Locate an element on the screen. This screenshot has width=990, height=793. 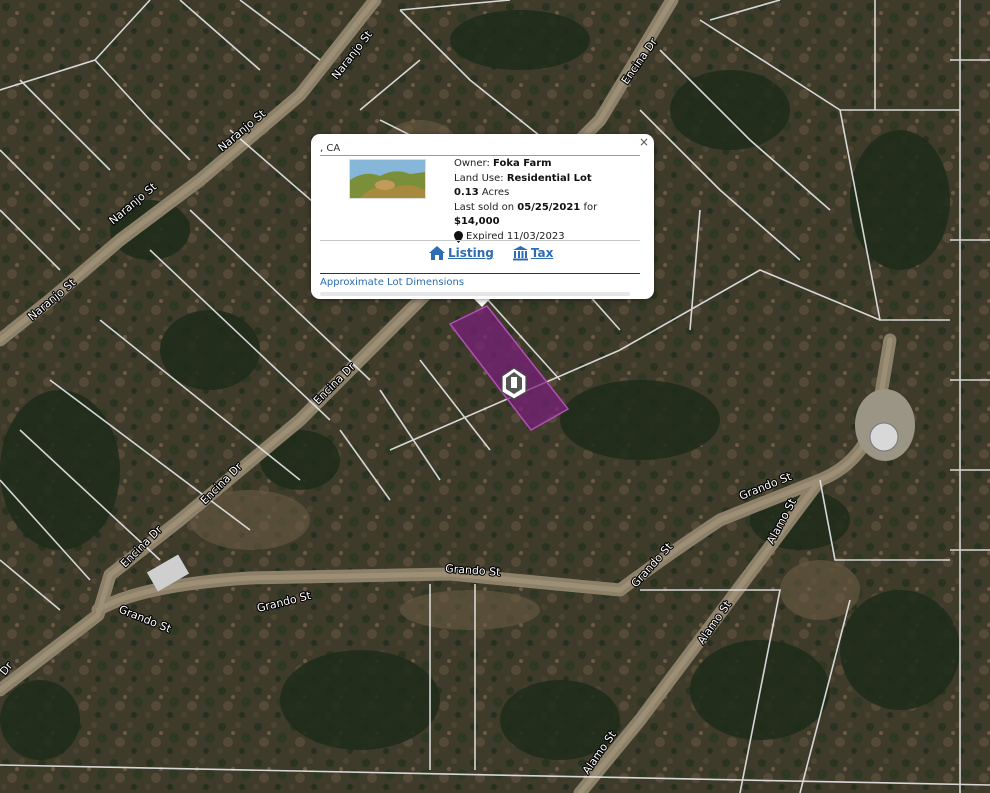
popup-links: Listing Tax is located at coordinates (490, 253).